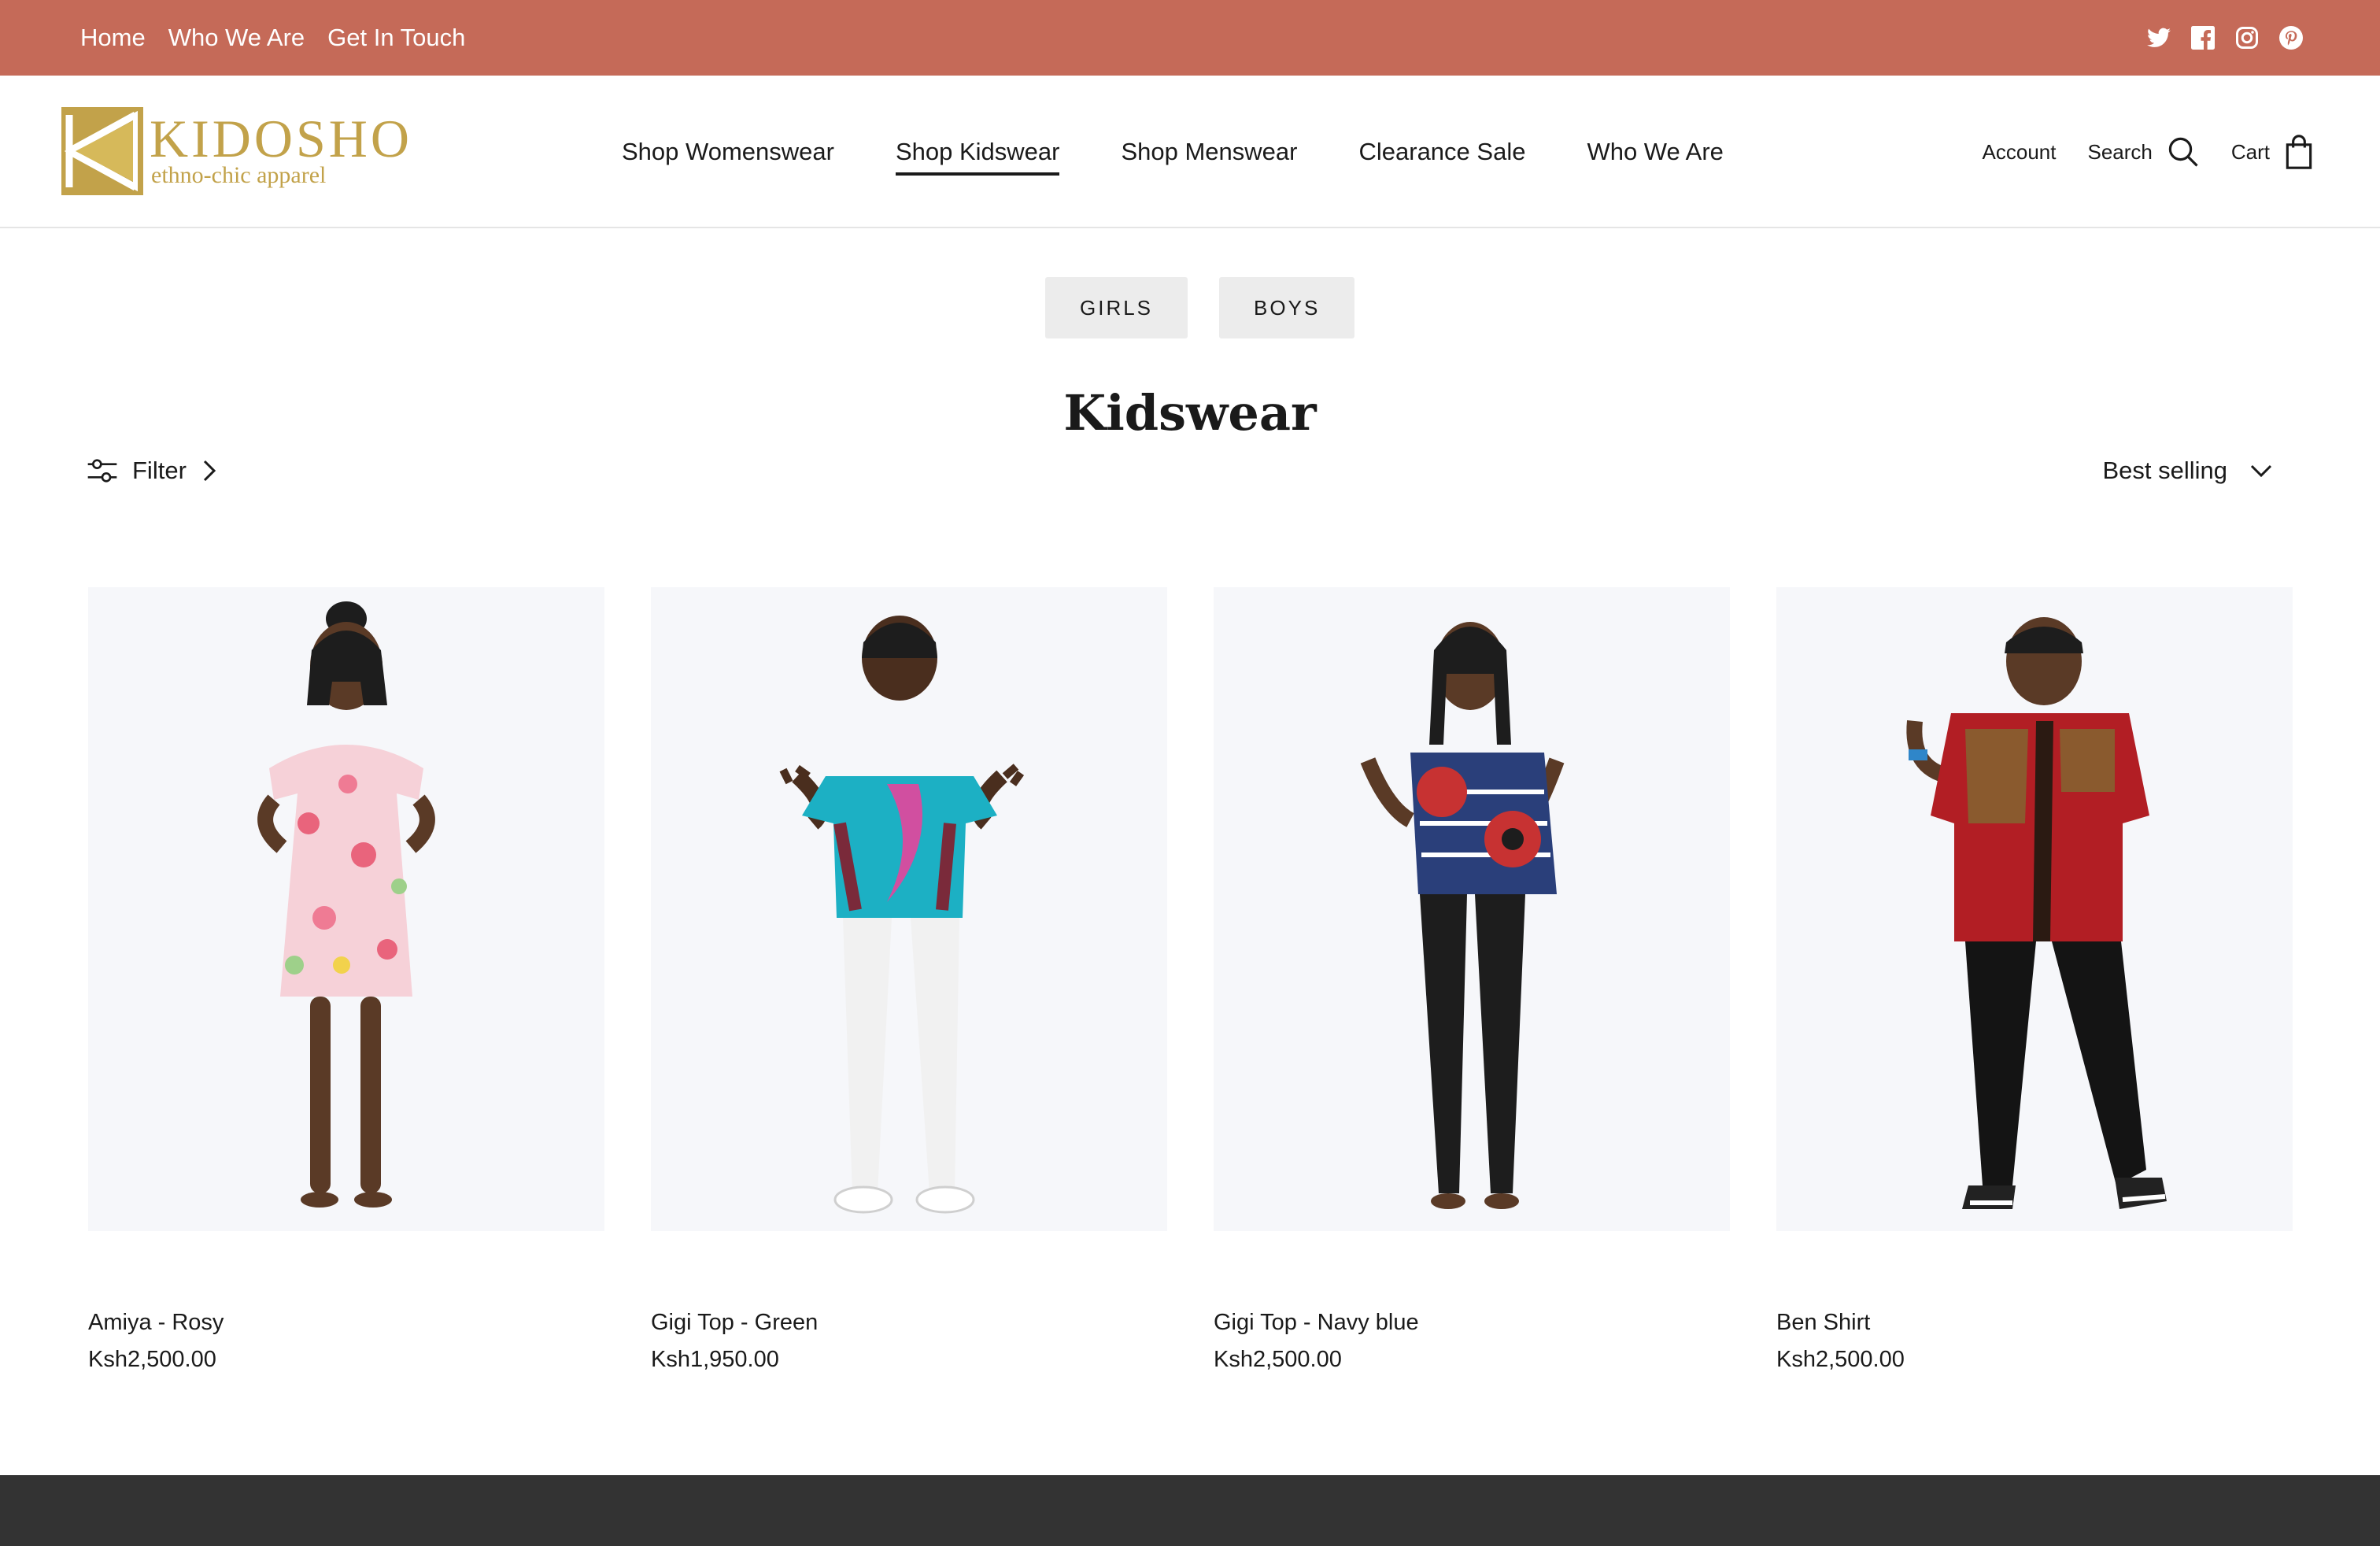  What do you see at coordinates (1441, 152) in the screenshot?
I see `nav-clearance-sale: Clearance Sale` at bounding box center [1441, 152].